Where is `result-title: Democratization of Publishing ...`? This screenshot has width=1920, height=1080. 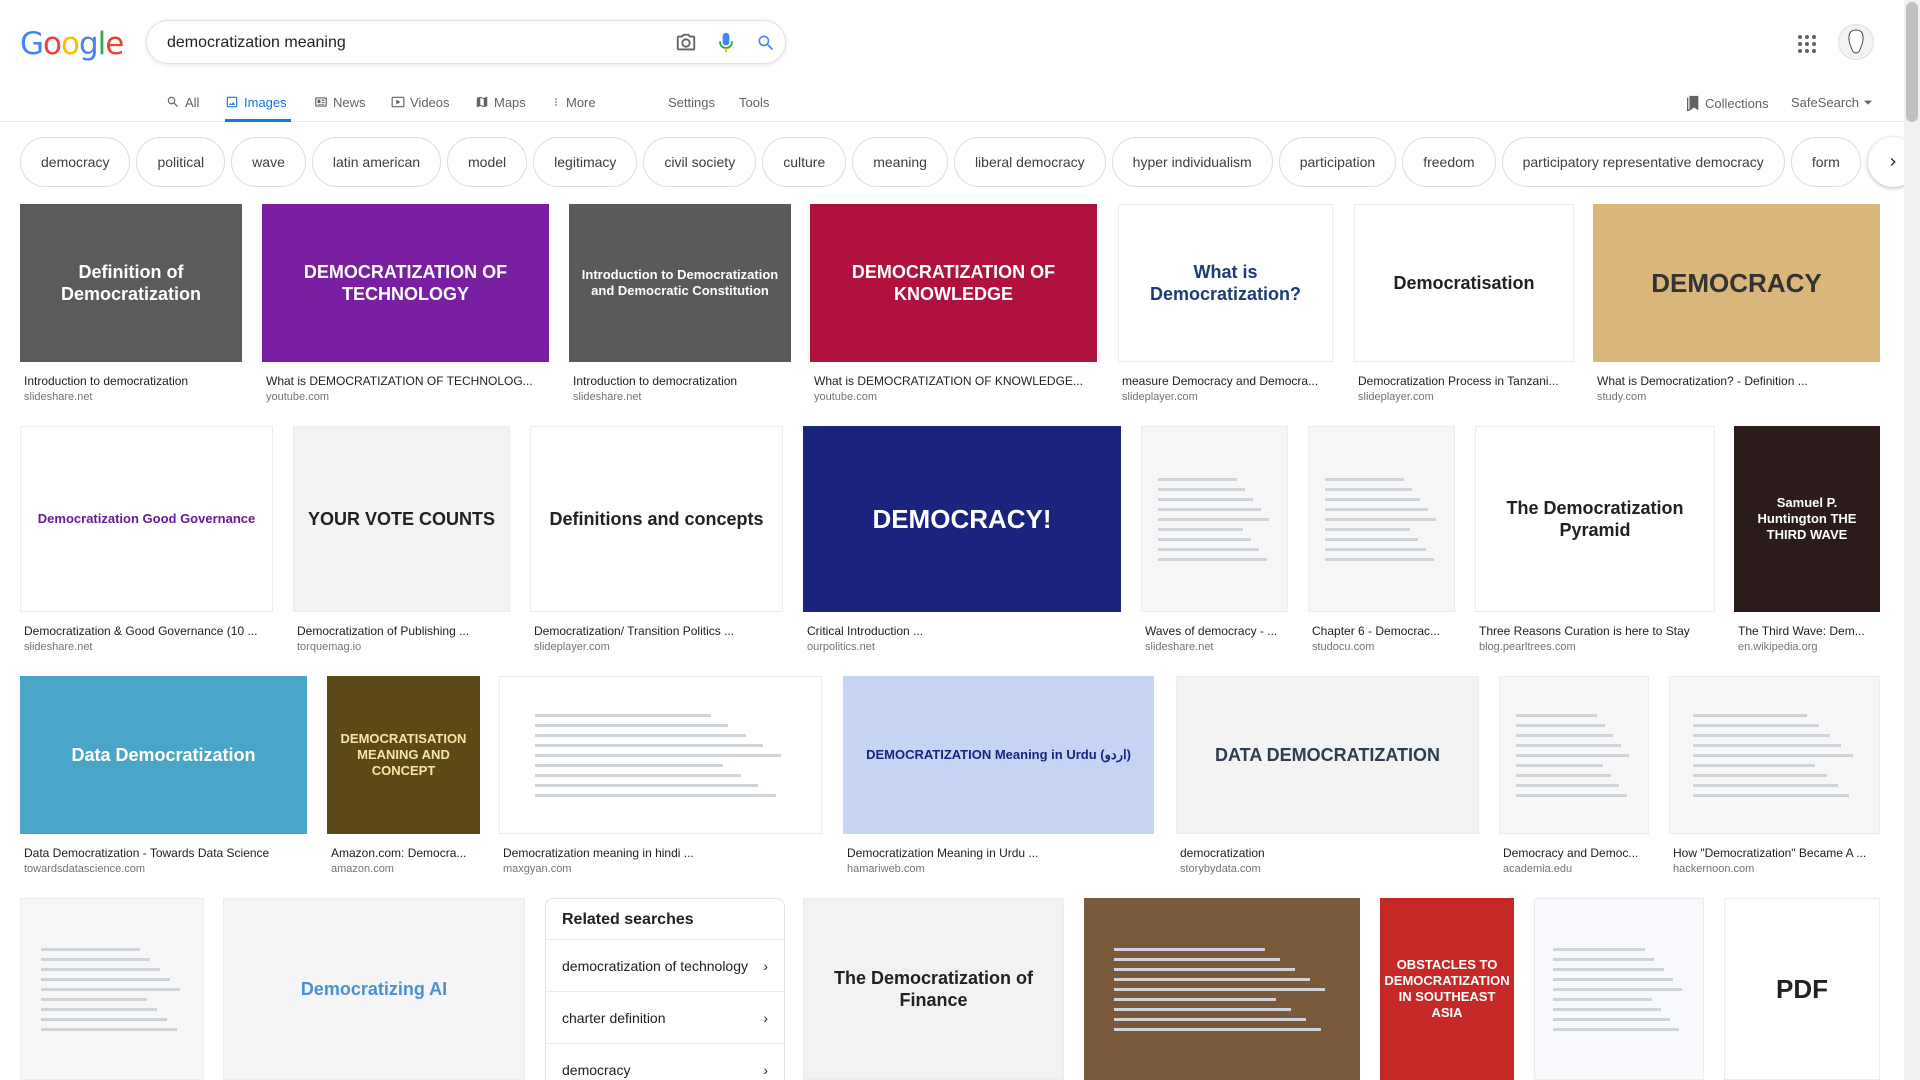
result-title: Democratization of Publishing ... is located at coordinates (401, 631).